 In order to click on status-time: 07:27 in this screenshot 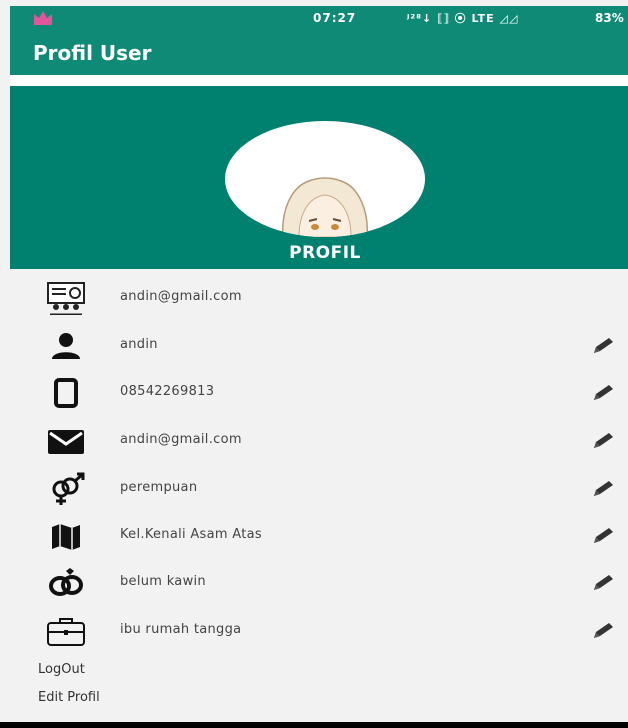, I will do `click(335, 18)`.